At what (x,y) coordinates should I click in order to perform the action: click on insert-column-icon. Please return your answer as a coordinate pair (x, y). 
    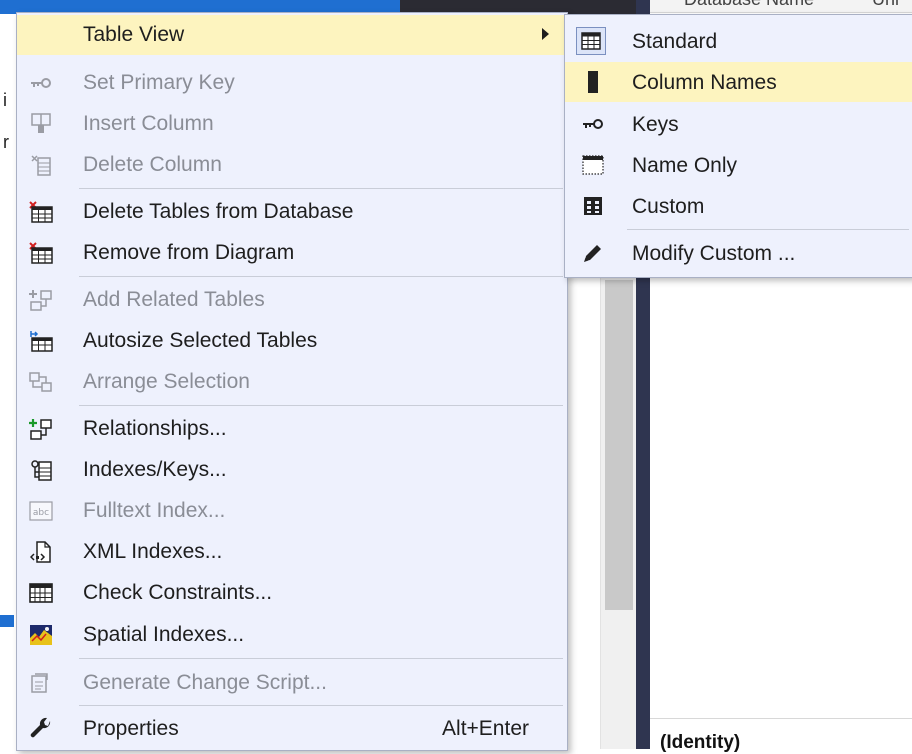
    Looking at the image, I should click on (41, 124).